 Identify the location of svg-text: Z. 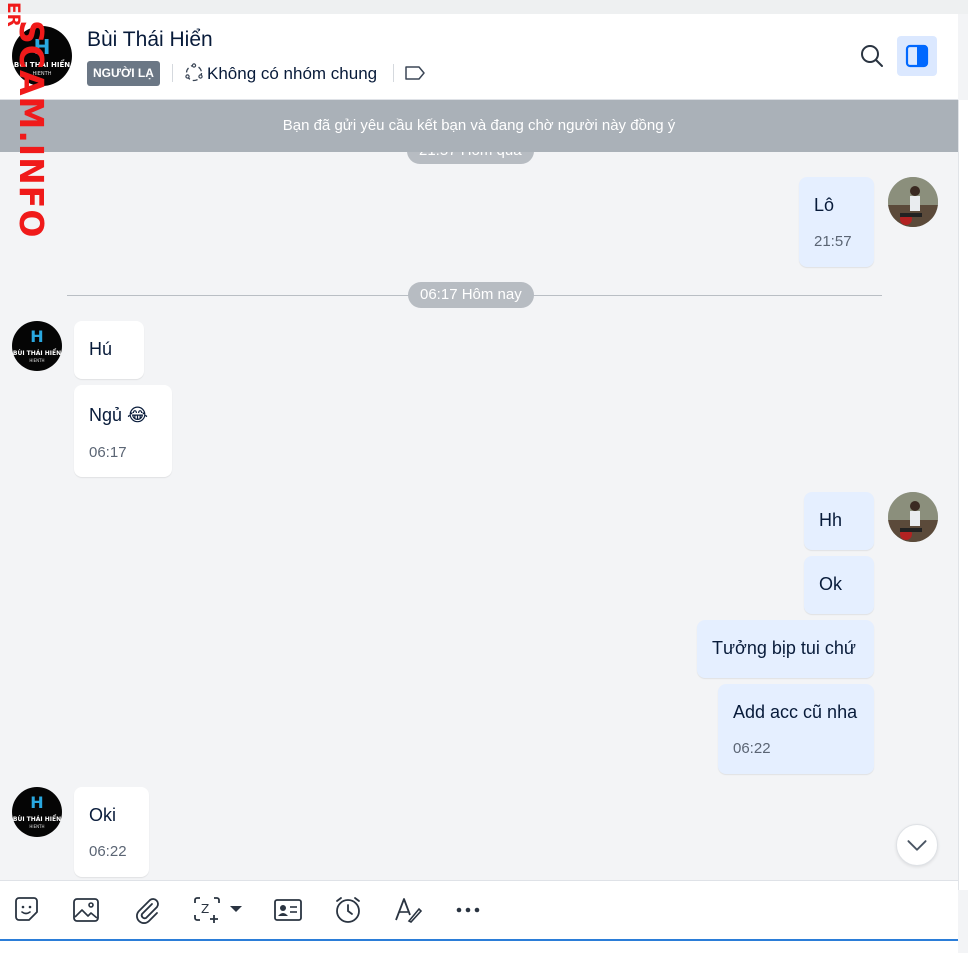
(205, 909).